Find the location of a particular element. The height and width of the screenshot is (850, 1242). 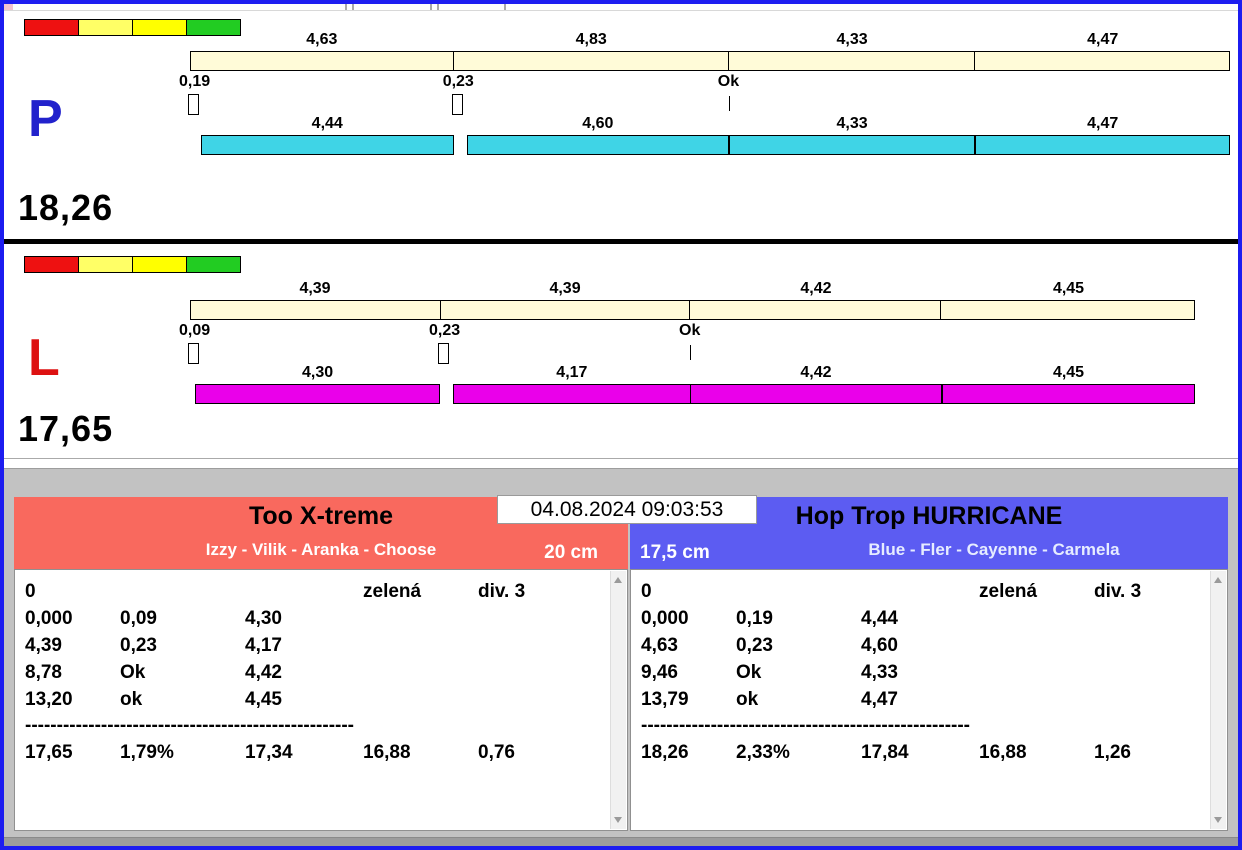

exchange-marker-row: 0,19 0,23 Ok is located at coordinates (704, 93).